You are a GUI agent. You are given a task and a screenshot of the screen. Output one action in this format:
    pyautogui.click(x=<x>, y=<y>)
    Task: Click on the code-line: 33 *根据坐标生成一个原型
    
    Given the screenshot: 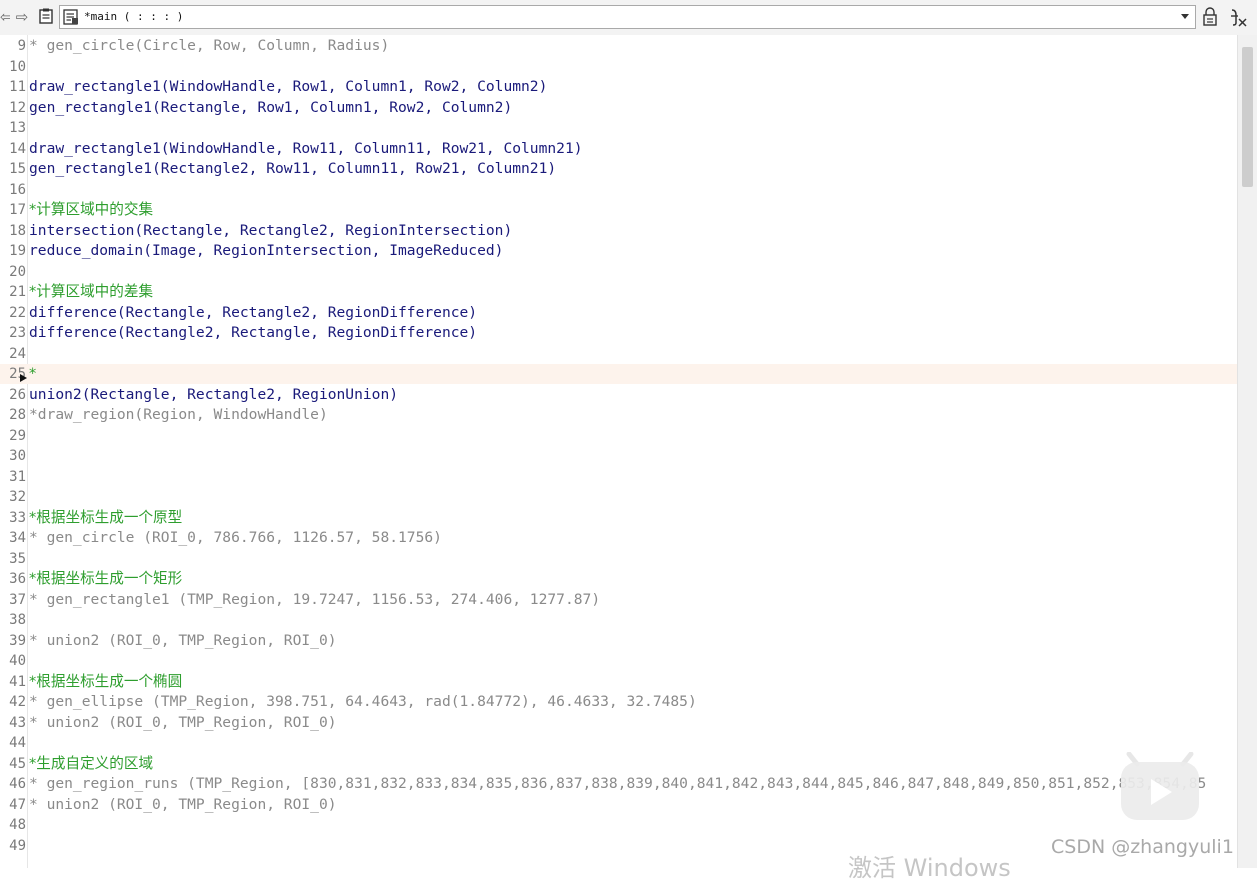 What is the action you would take?
    pyautogui.click(x=618, y=518)
    